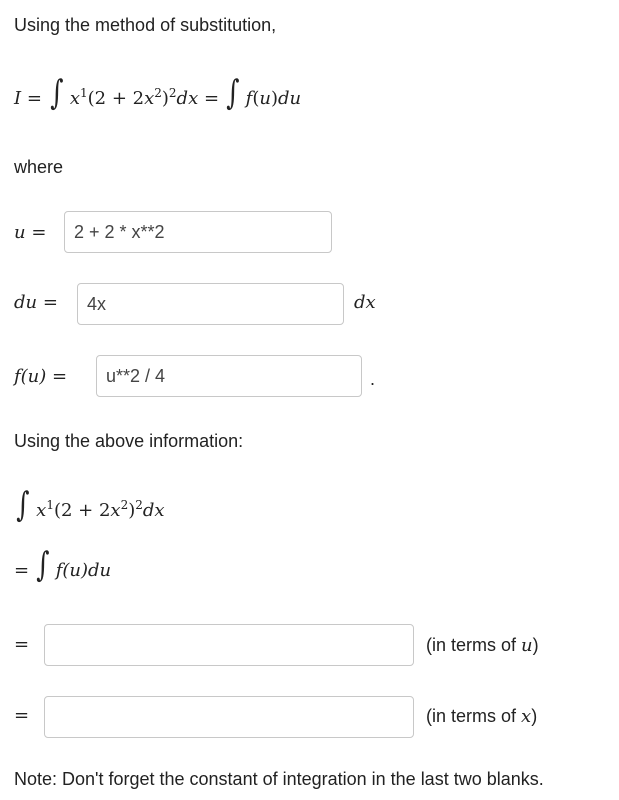  Describe the element at coordinates (41, 376) in the screenshot. I see `fu-label: f(u) =` at that location.